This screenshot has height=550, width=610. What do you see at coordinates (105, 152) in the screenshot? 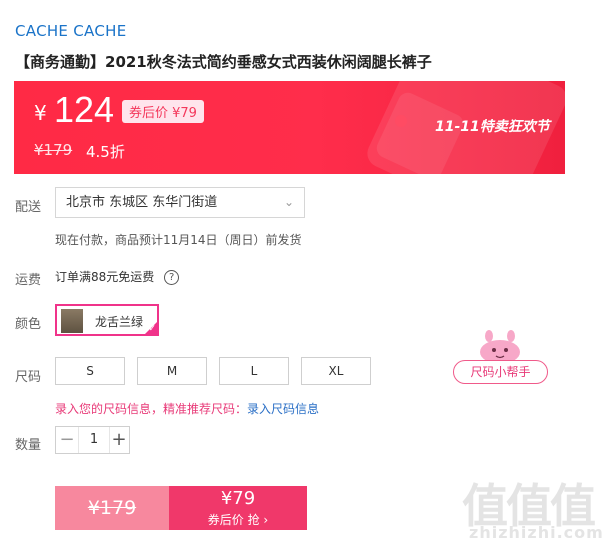
I see `discount-rate: 4.5折` at bounding box center [105, 152].